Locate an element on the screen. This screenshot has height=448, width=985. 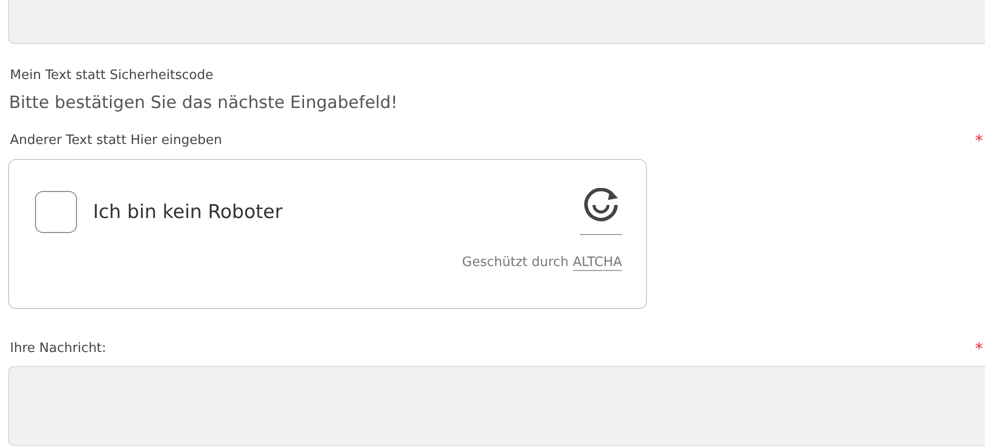
checkbox-label: Ich bin kein Roboter is located at coordinates (188, 211).